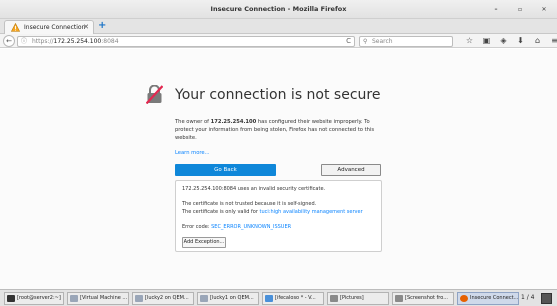 This screenshot has height=306, width=557. I want to click on maximize-button: ▫, so click(520, 9).